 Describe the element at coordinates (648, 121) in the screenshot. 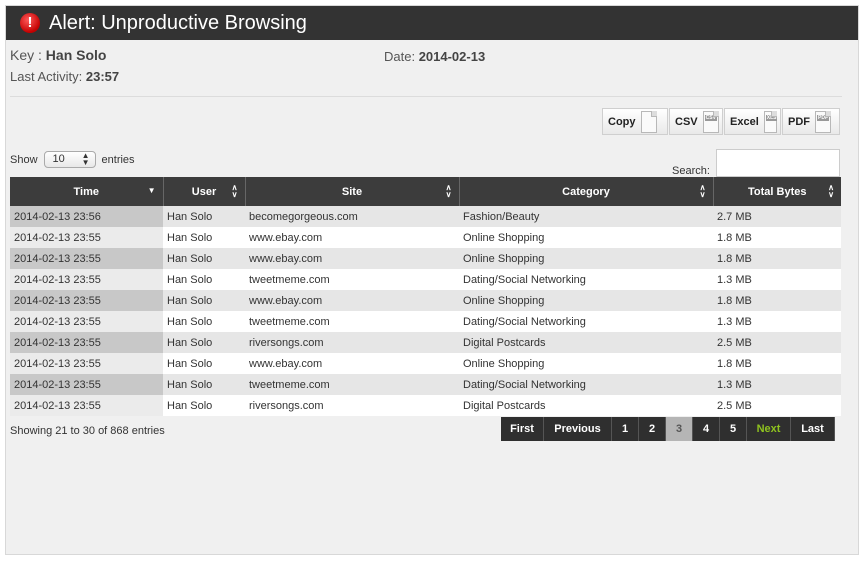

I see `copy-icon` at that location.